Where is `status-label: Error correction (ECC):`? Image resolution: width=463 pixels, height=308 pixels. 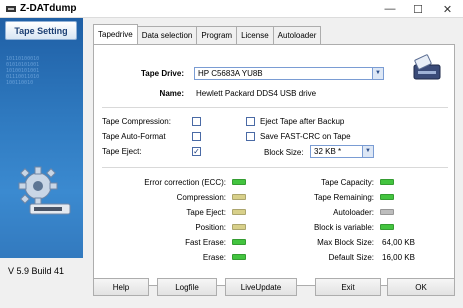
status-label: Error correction (ECC): is located at coordinates (185, 182).